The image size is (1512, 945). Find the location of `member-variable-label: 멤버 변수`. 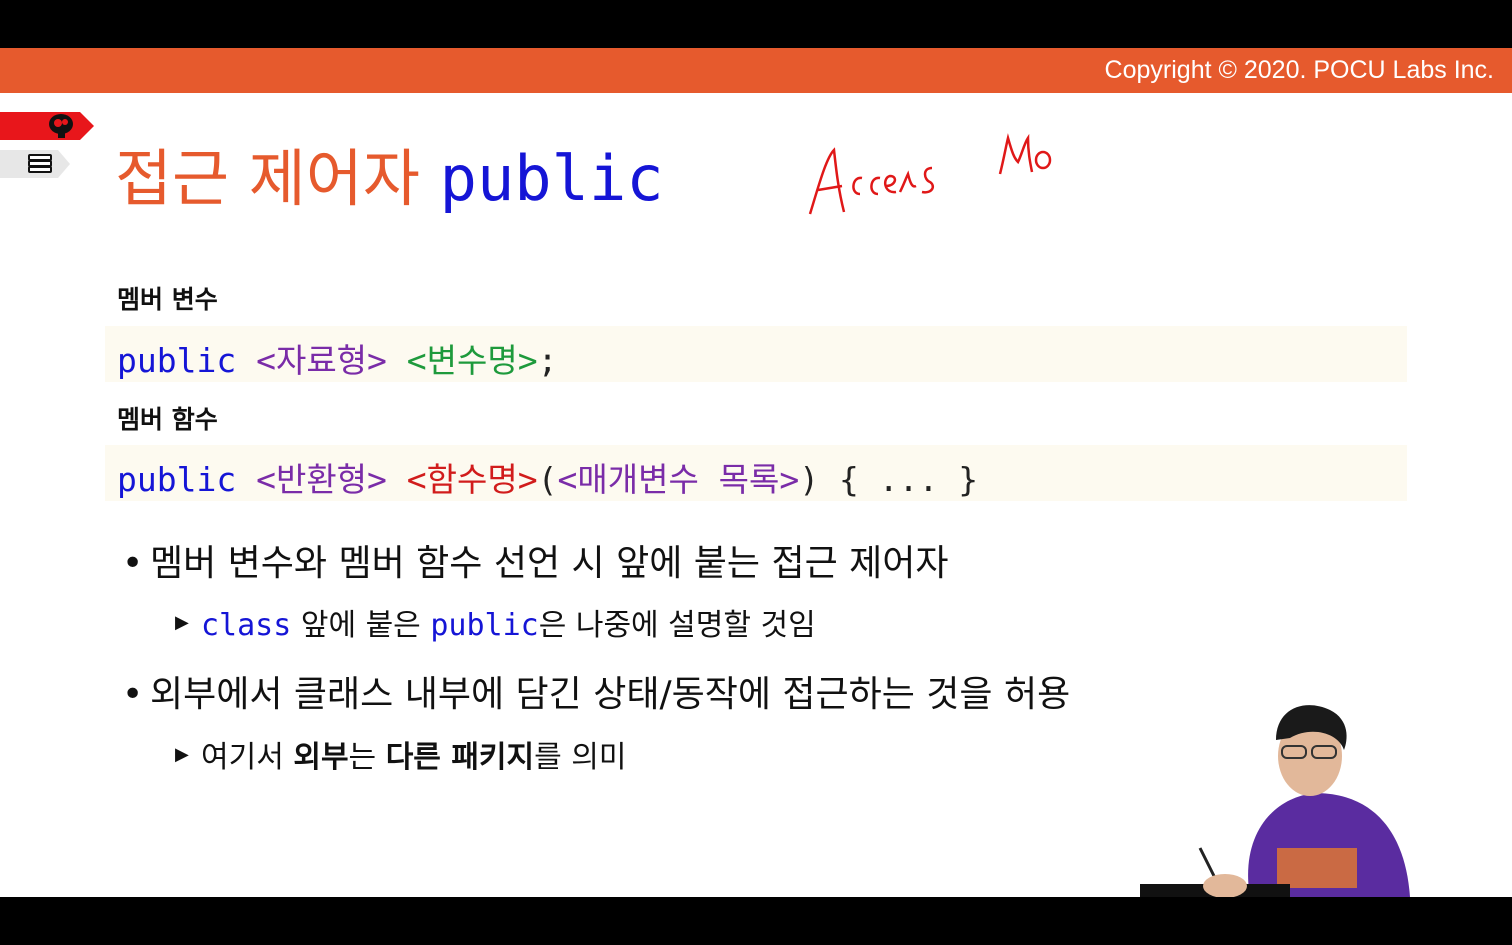

member-variable-label: 멤버 변수 is located at coordinates (167, 299).